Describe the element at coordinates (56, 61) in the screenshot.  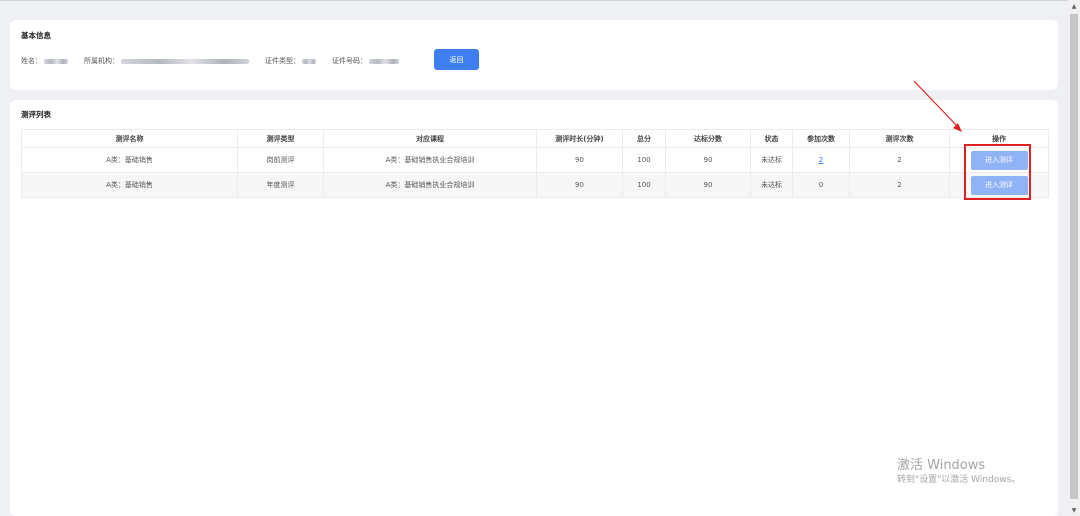
I see `name-redacted` at that location.